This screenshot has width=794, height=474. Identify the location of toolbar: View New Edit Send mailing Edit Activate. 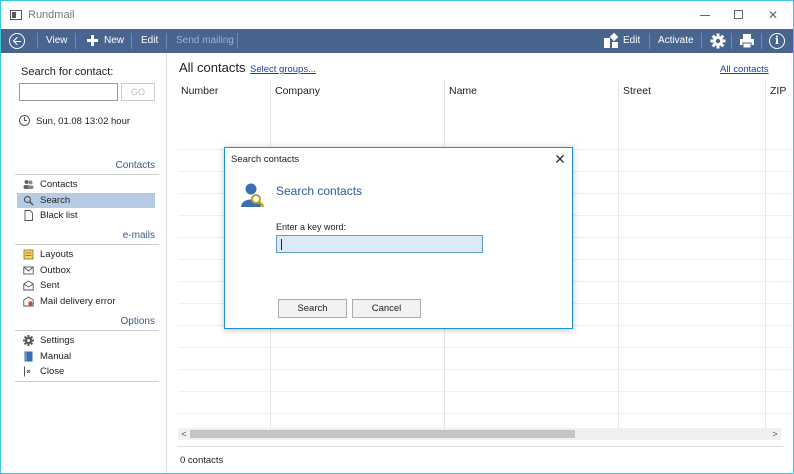
(397, 41).